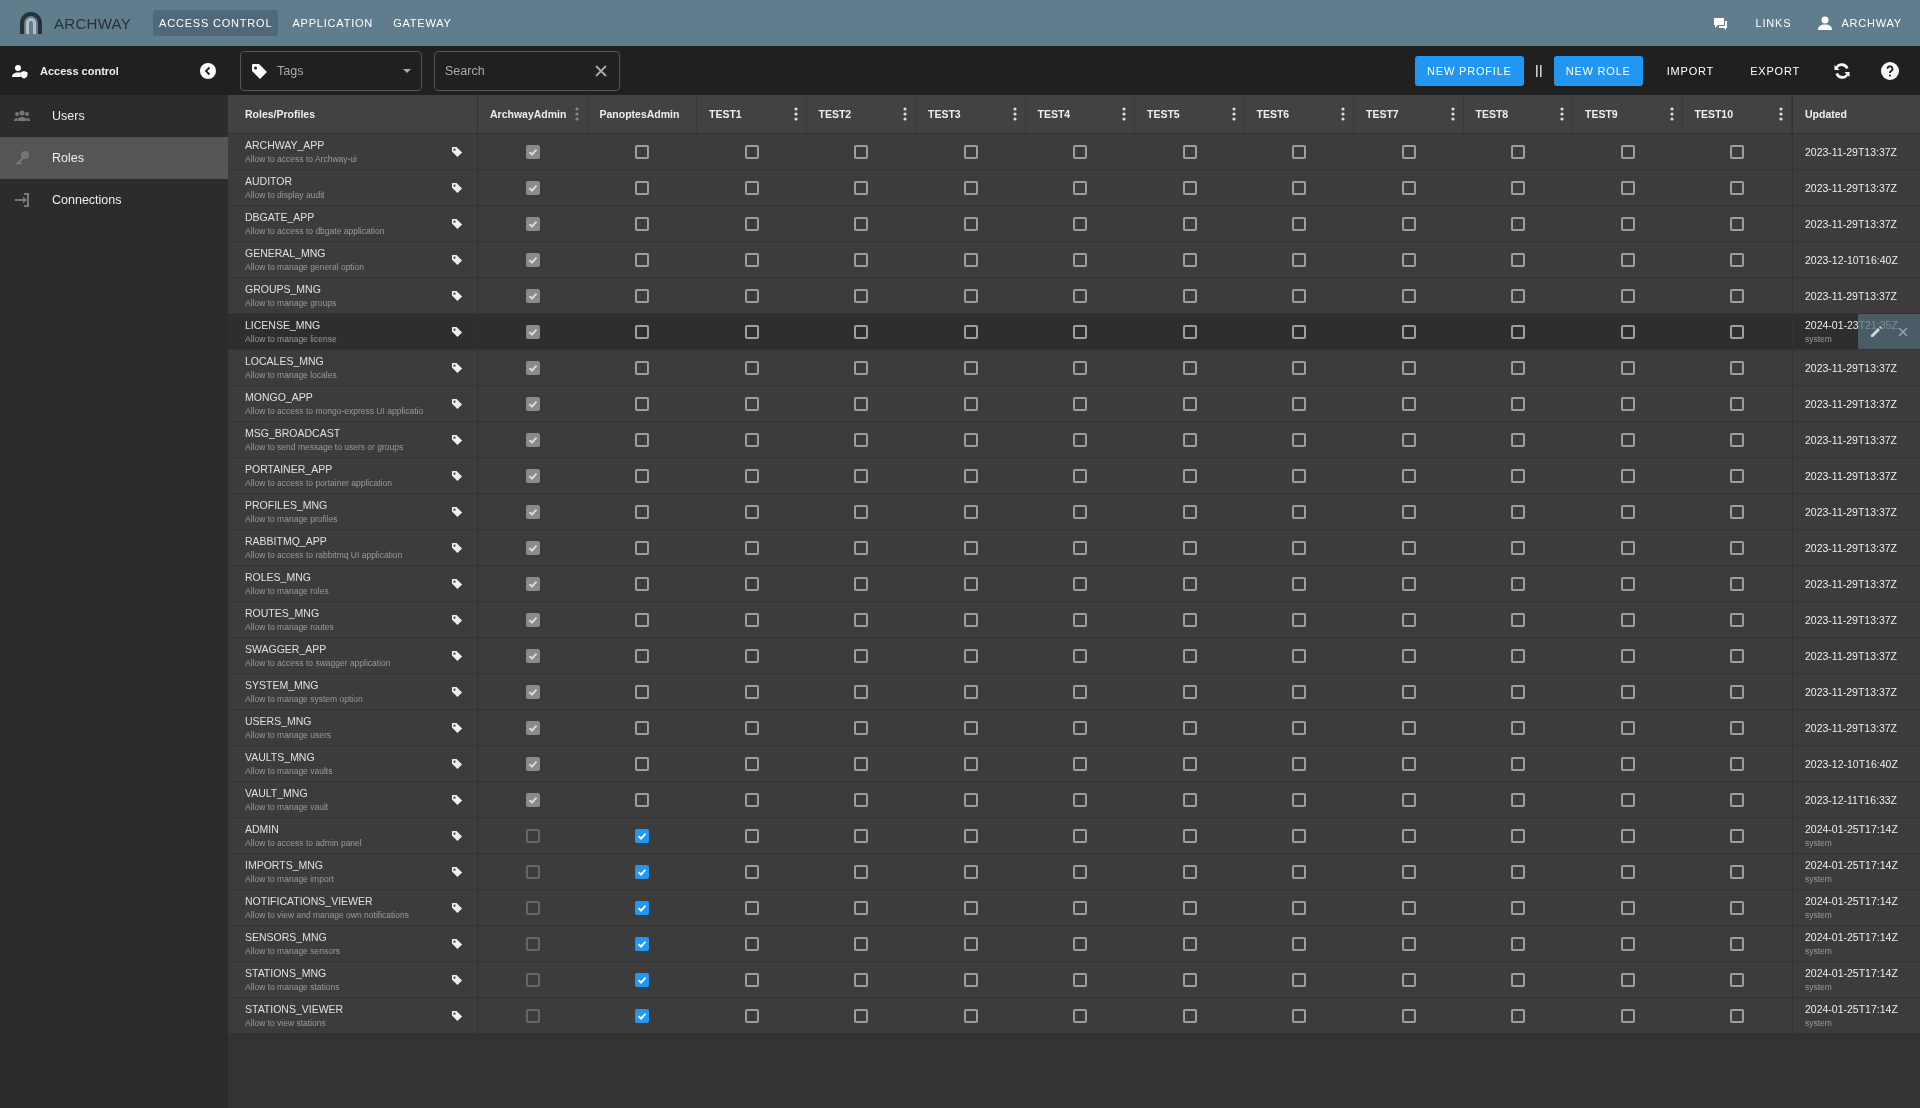 The height and width of the screenshot is (1108, 1920). Describe the element at coordinates (114, 158) in the screenshot. I see `sidebar-item: Roles` at that location.